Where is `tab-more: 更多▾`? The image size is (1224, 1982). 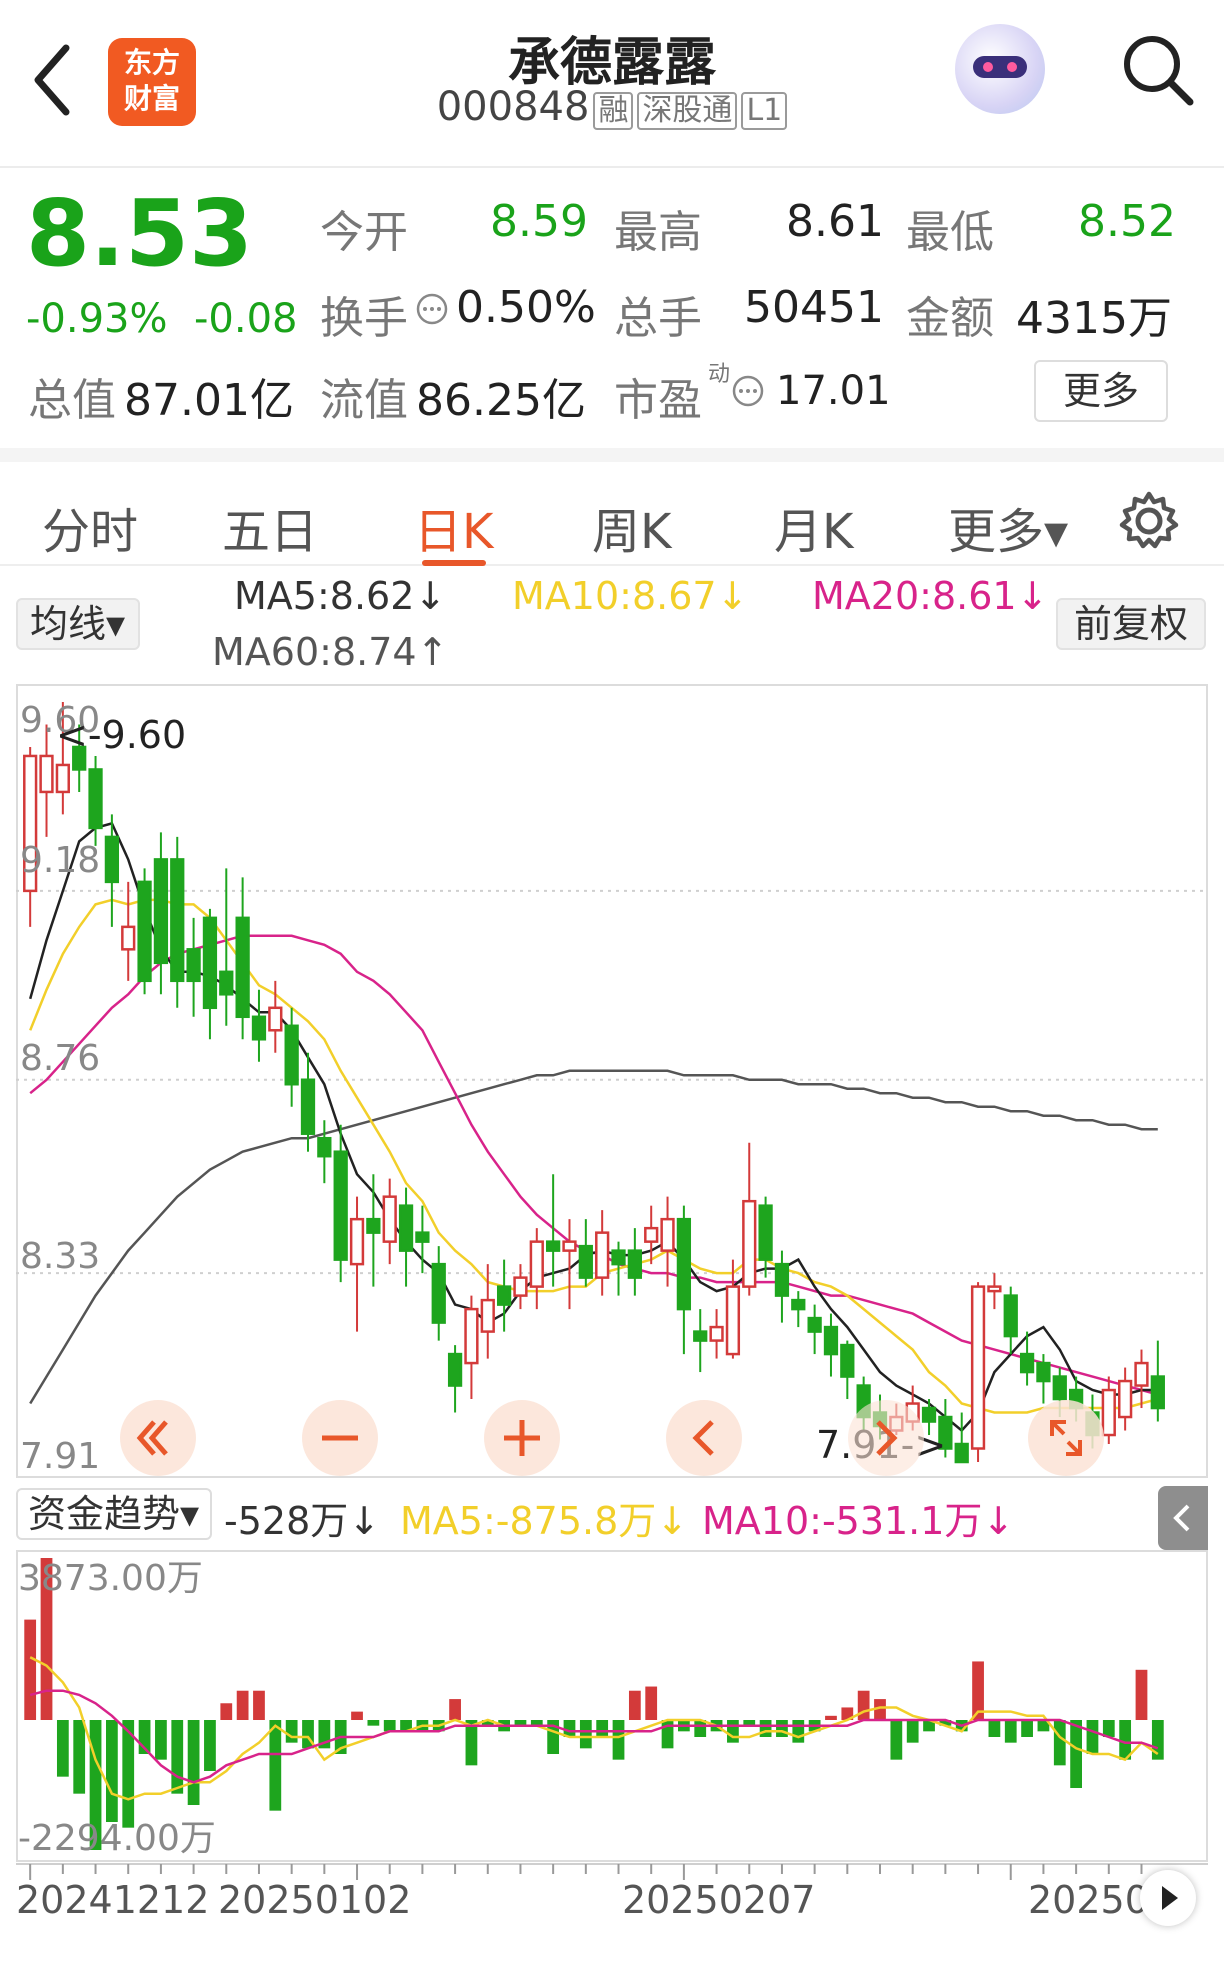 tab-more: 更多▾ is located at coordinates (1008, 527).